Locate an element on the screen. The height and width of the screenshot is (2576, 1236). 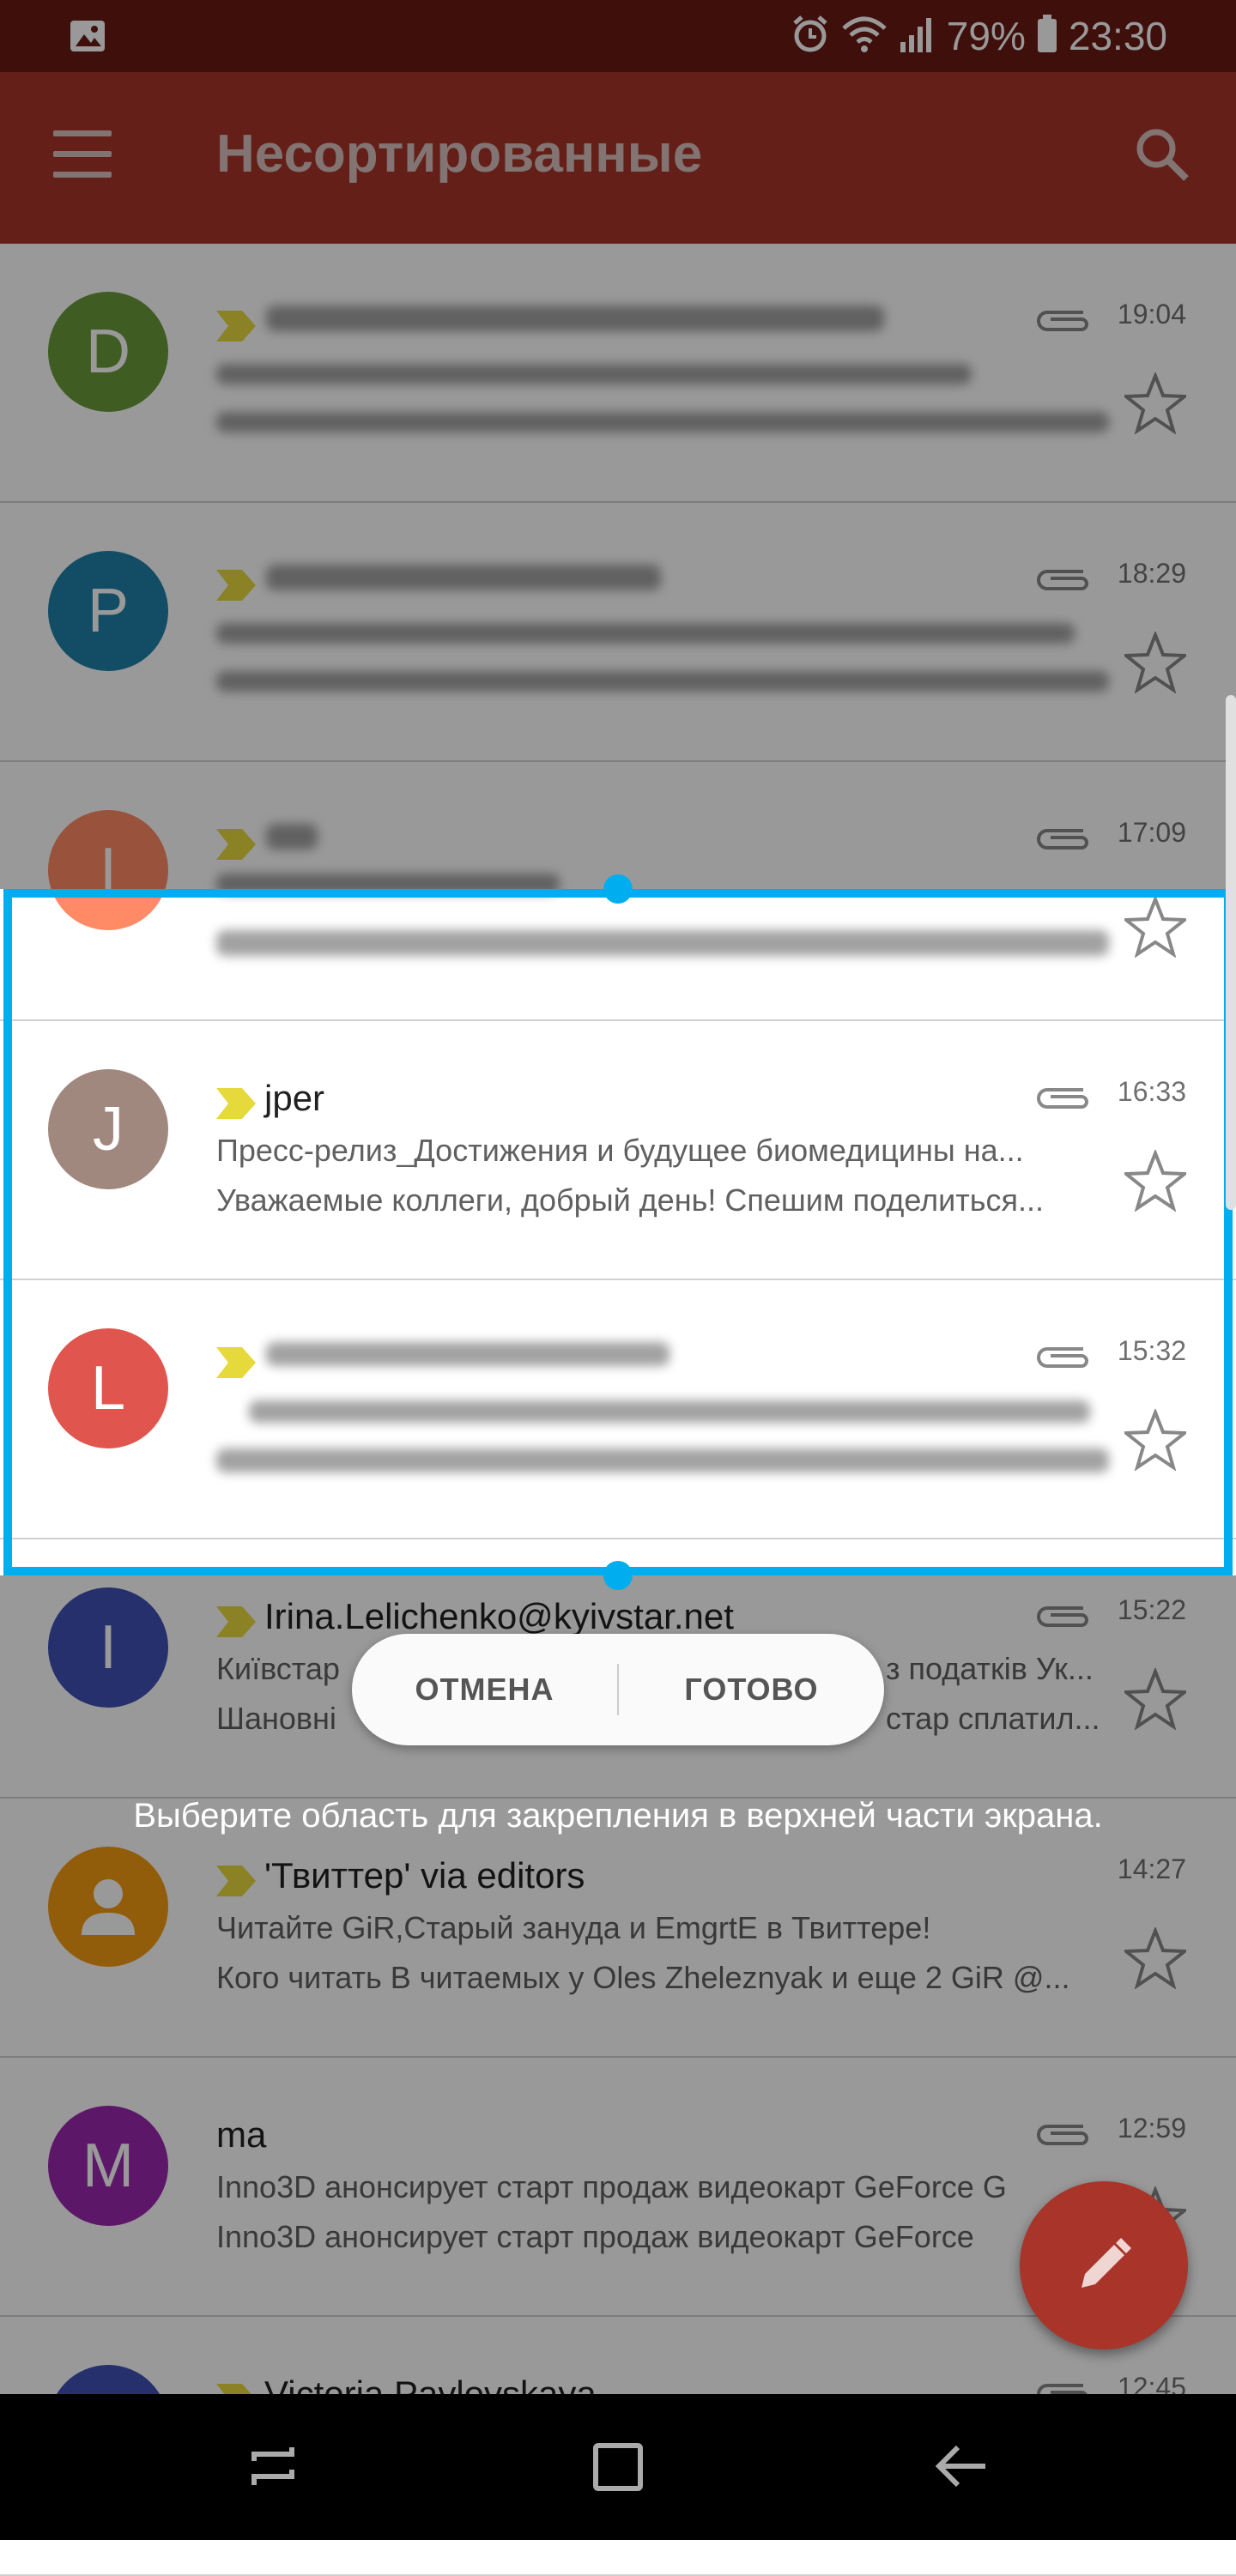
selection-handle-top is located at coordinates (618, 889).